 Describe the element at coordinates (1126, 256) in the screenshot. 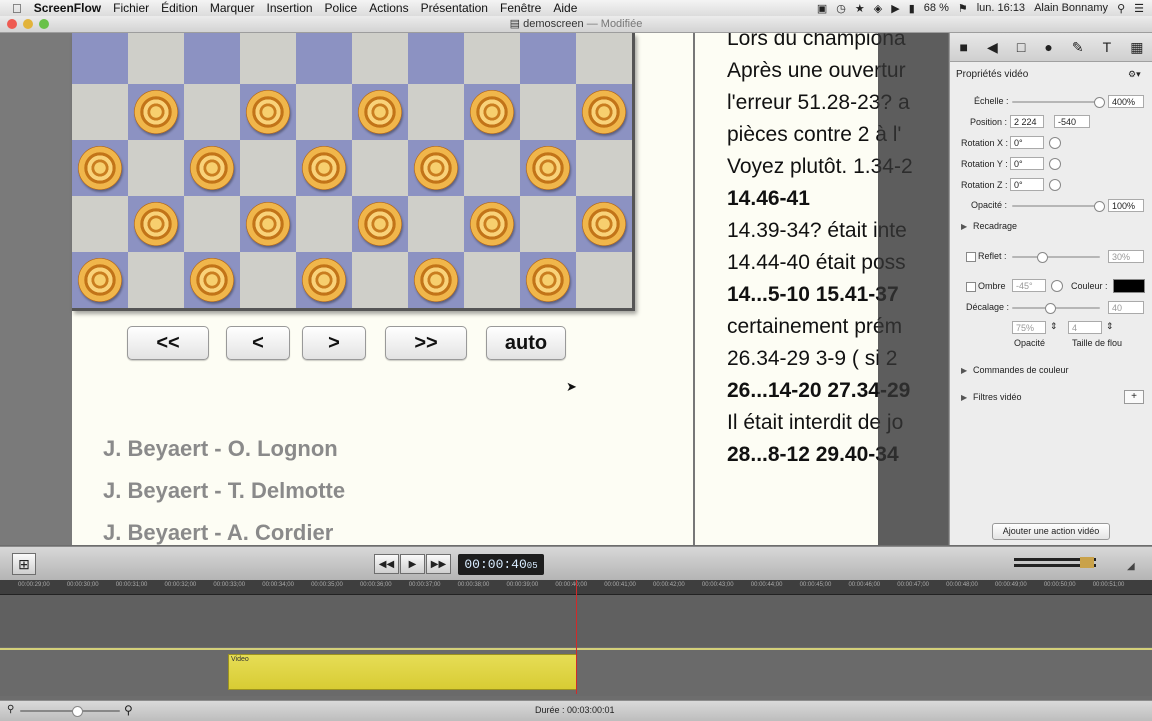

I see `reflection-field: 30%` at that location.